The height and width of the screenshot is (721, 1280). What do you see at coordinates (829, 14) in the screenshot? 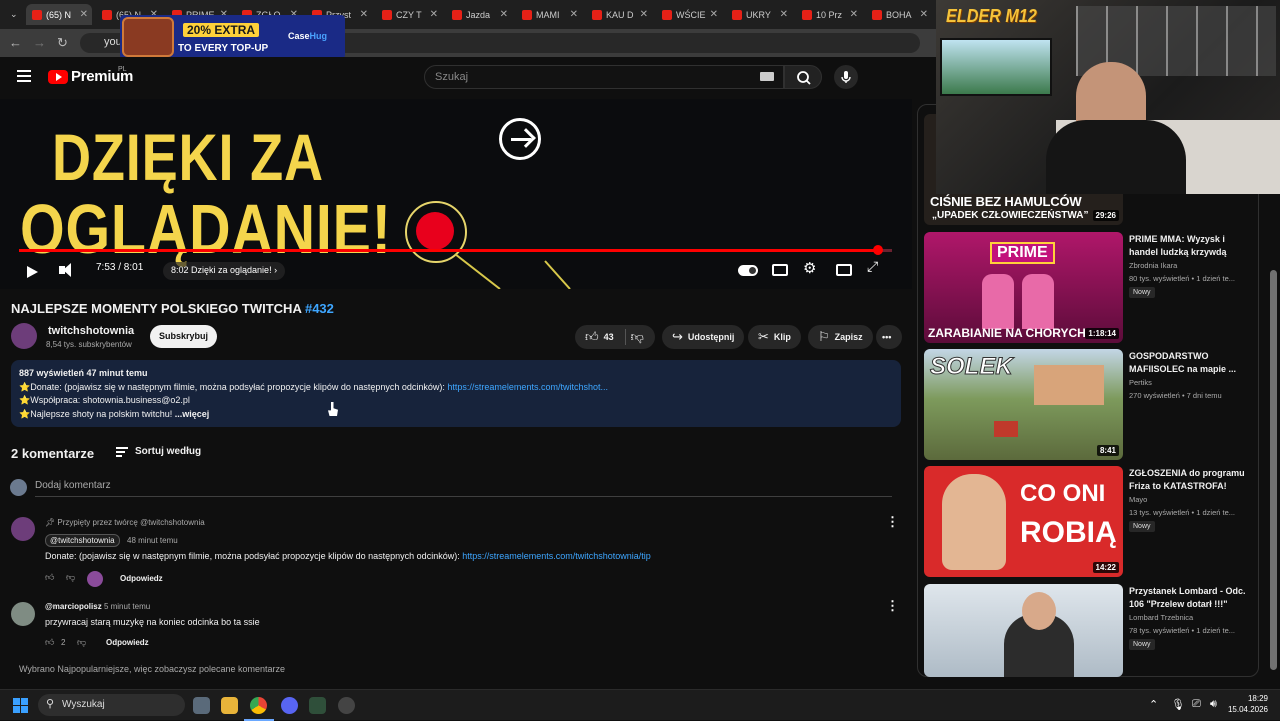
I see `browser-tab: 10 Prz ✕` at bounding box center [829, 14].